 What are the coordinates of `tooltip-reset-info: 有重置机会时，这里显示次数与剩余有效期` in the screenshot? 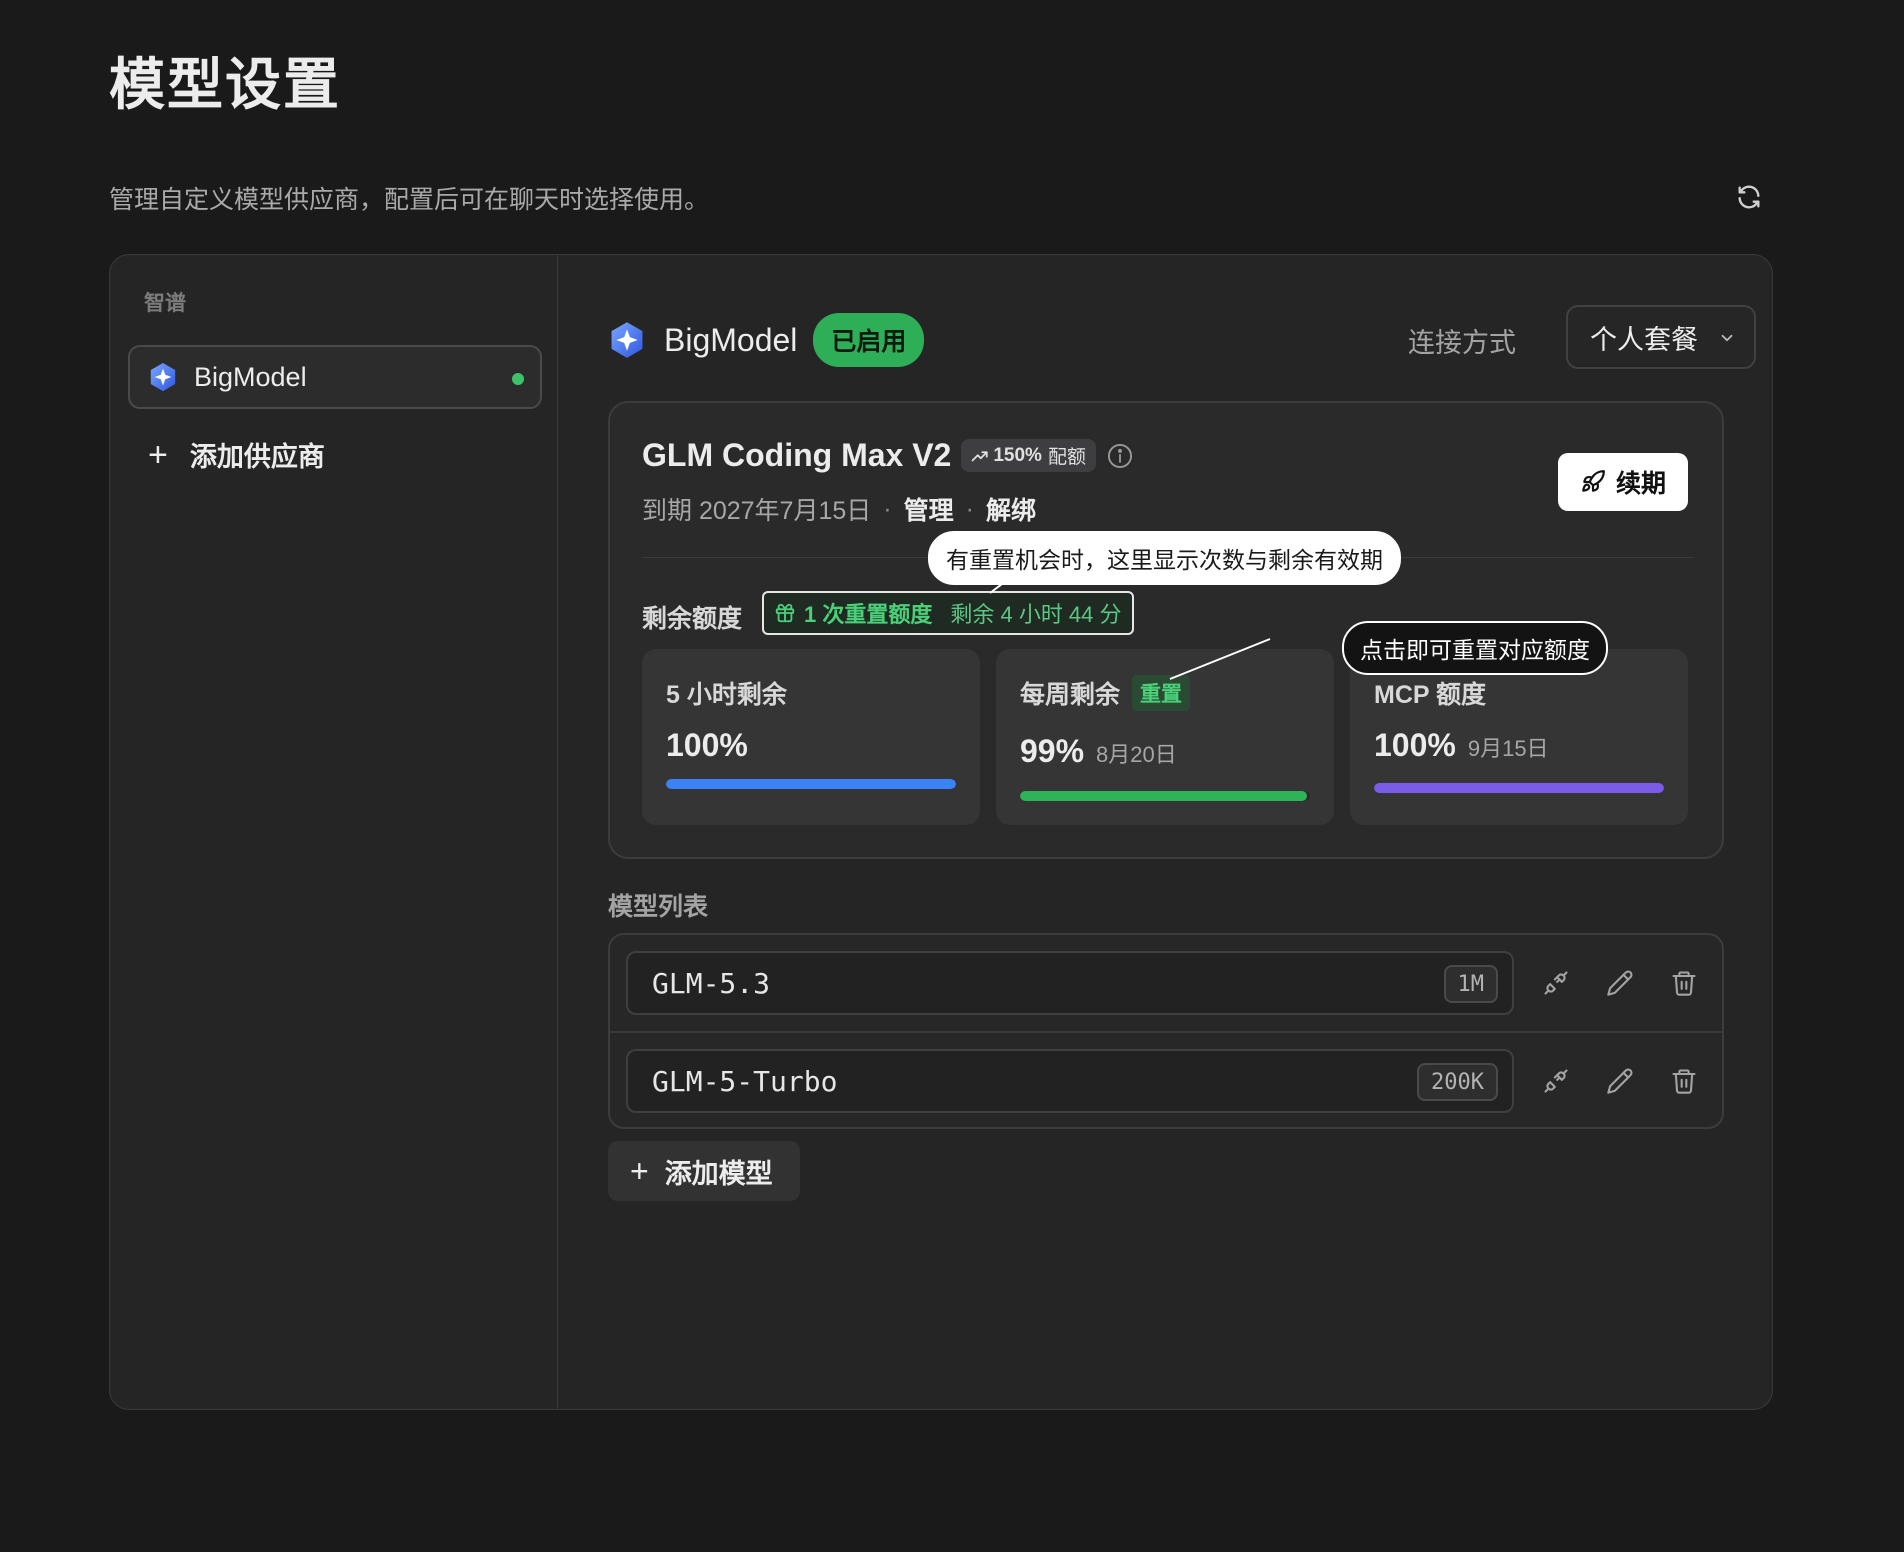 It's located at (1164, 558).